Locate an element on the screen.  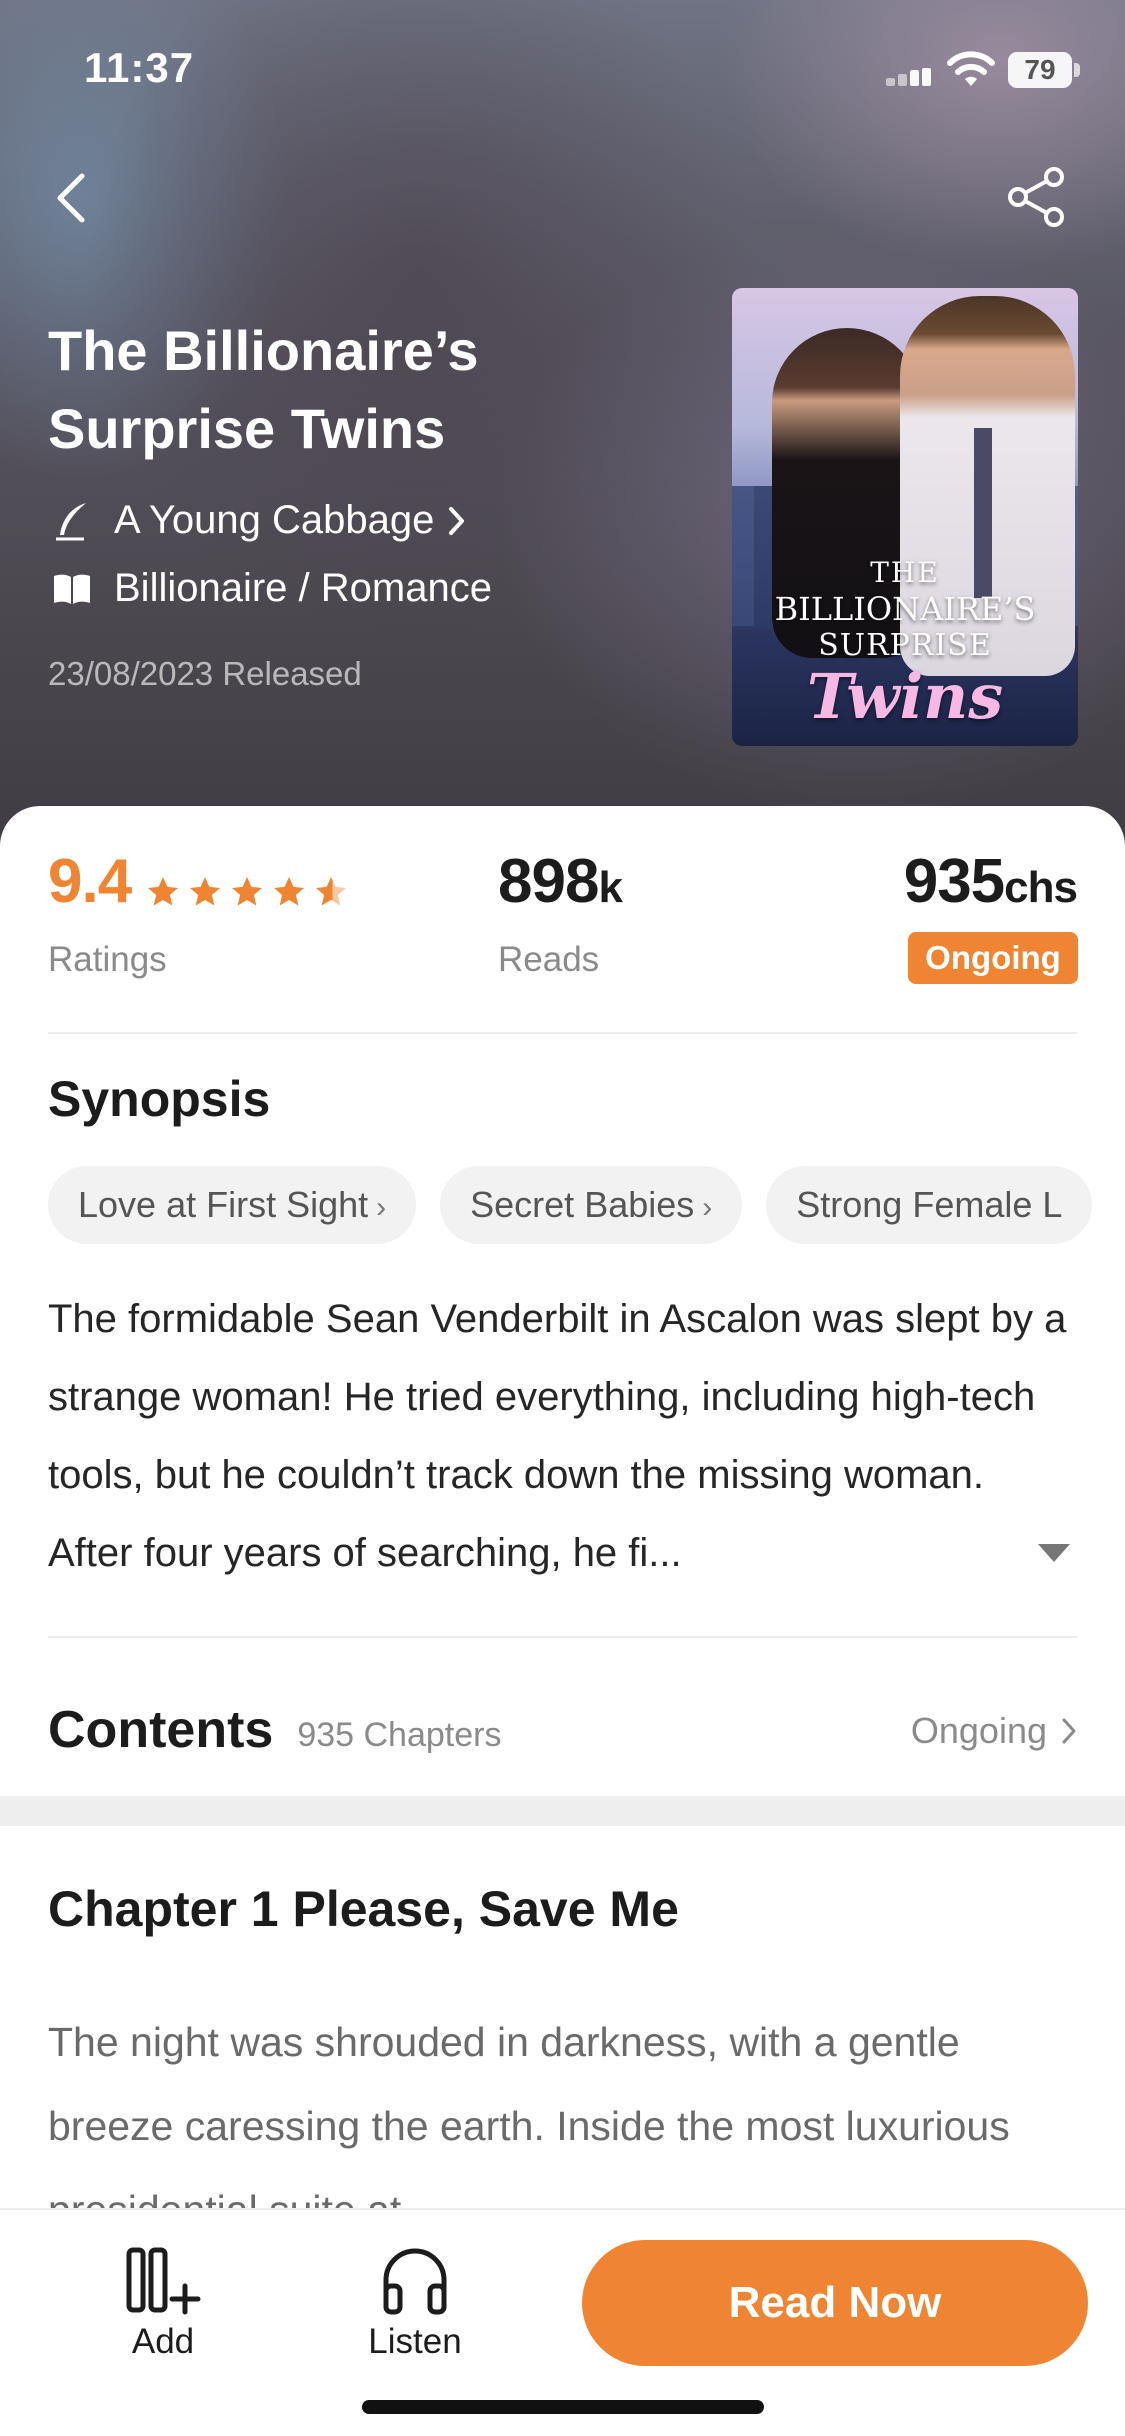
quill-pen-icon is located at coordinates (72, 521).